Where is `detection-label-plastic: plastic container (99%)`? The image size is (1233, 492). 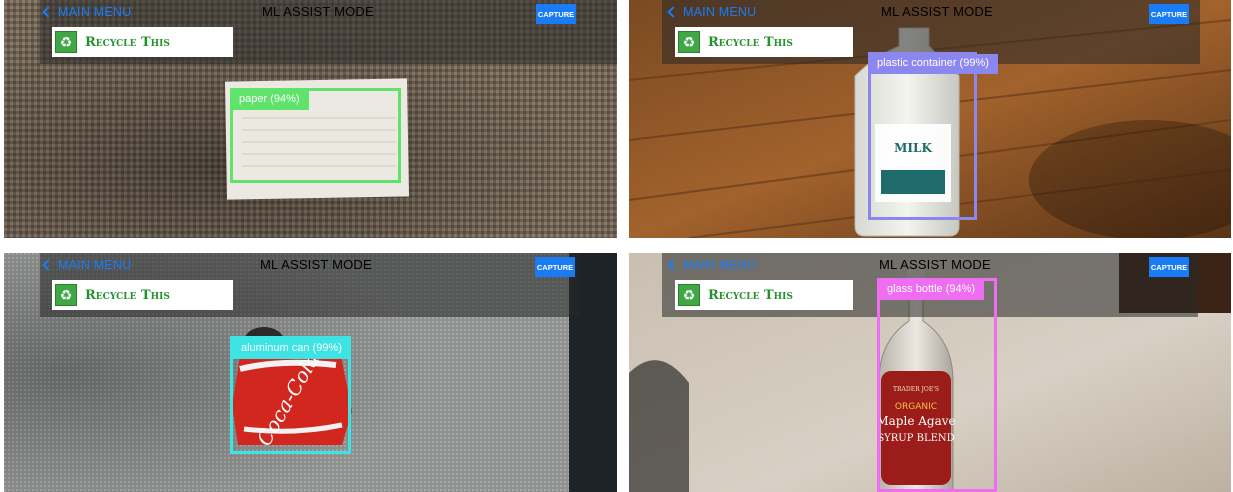
detection-label-plastic: plastic container (99%) is located at coordinates (933, 64).